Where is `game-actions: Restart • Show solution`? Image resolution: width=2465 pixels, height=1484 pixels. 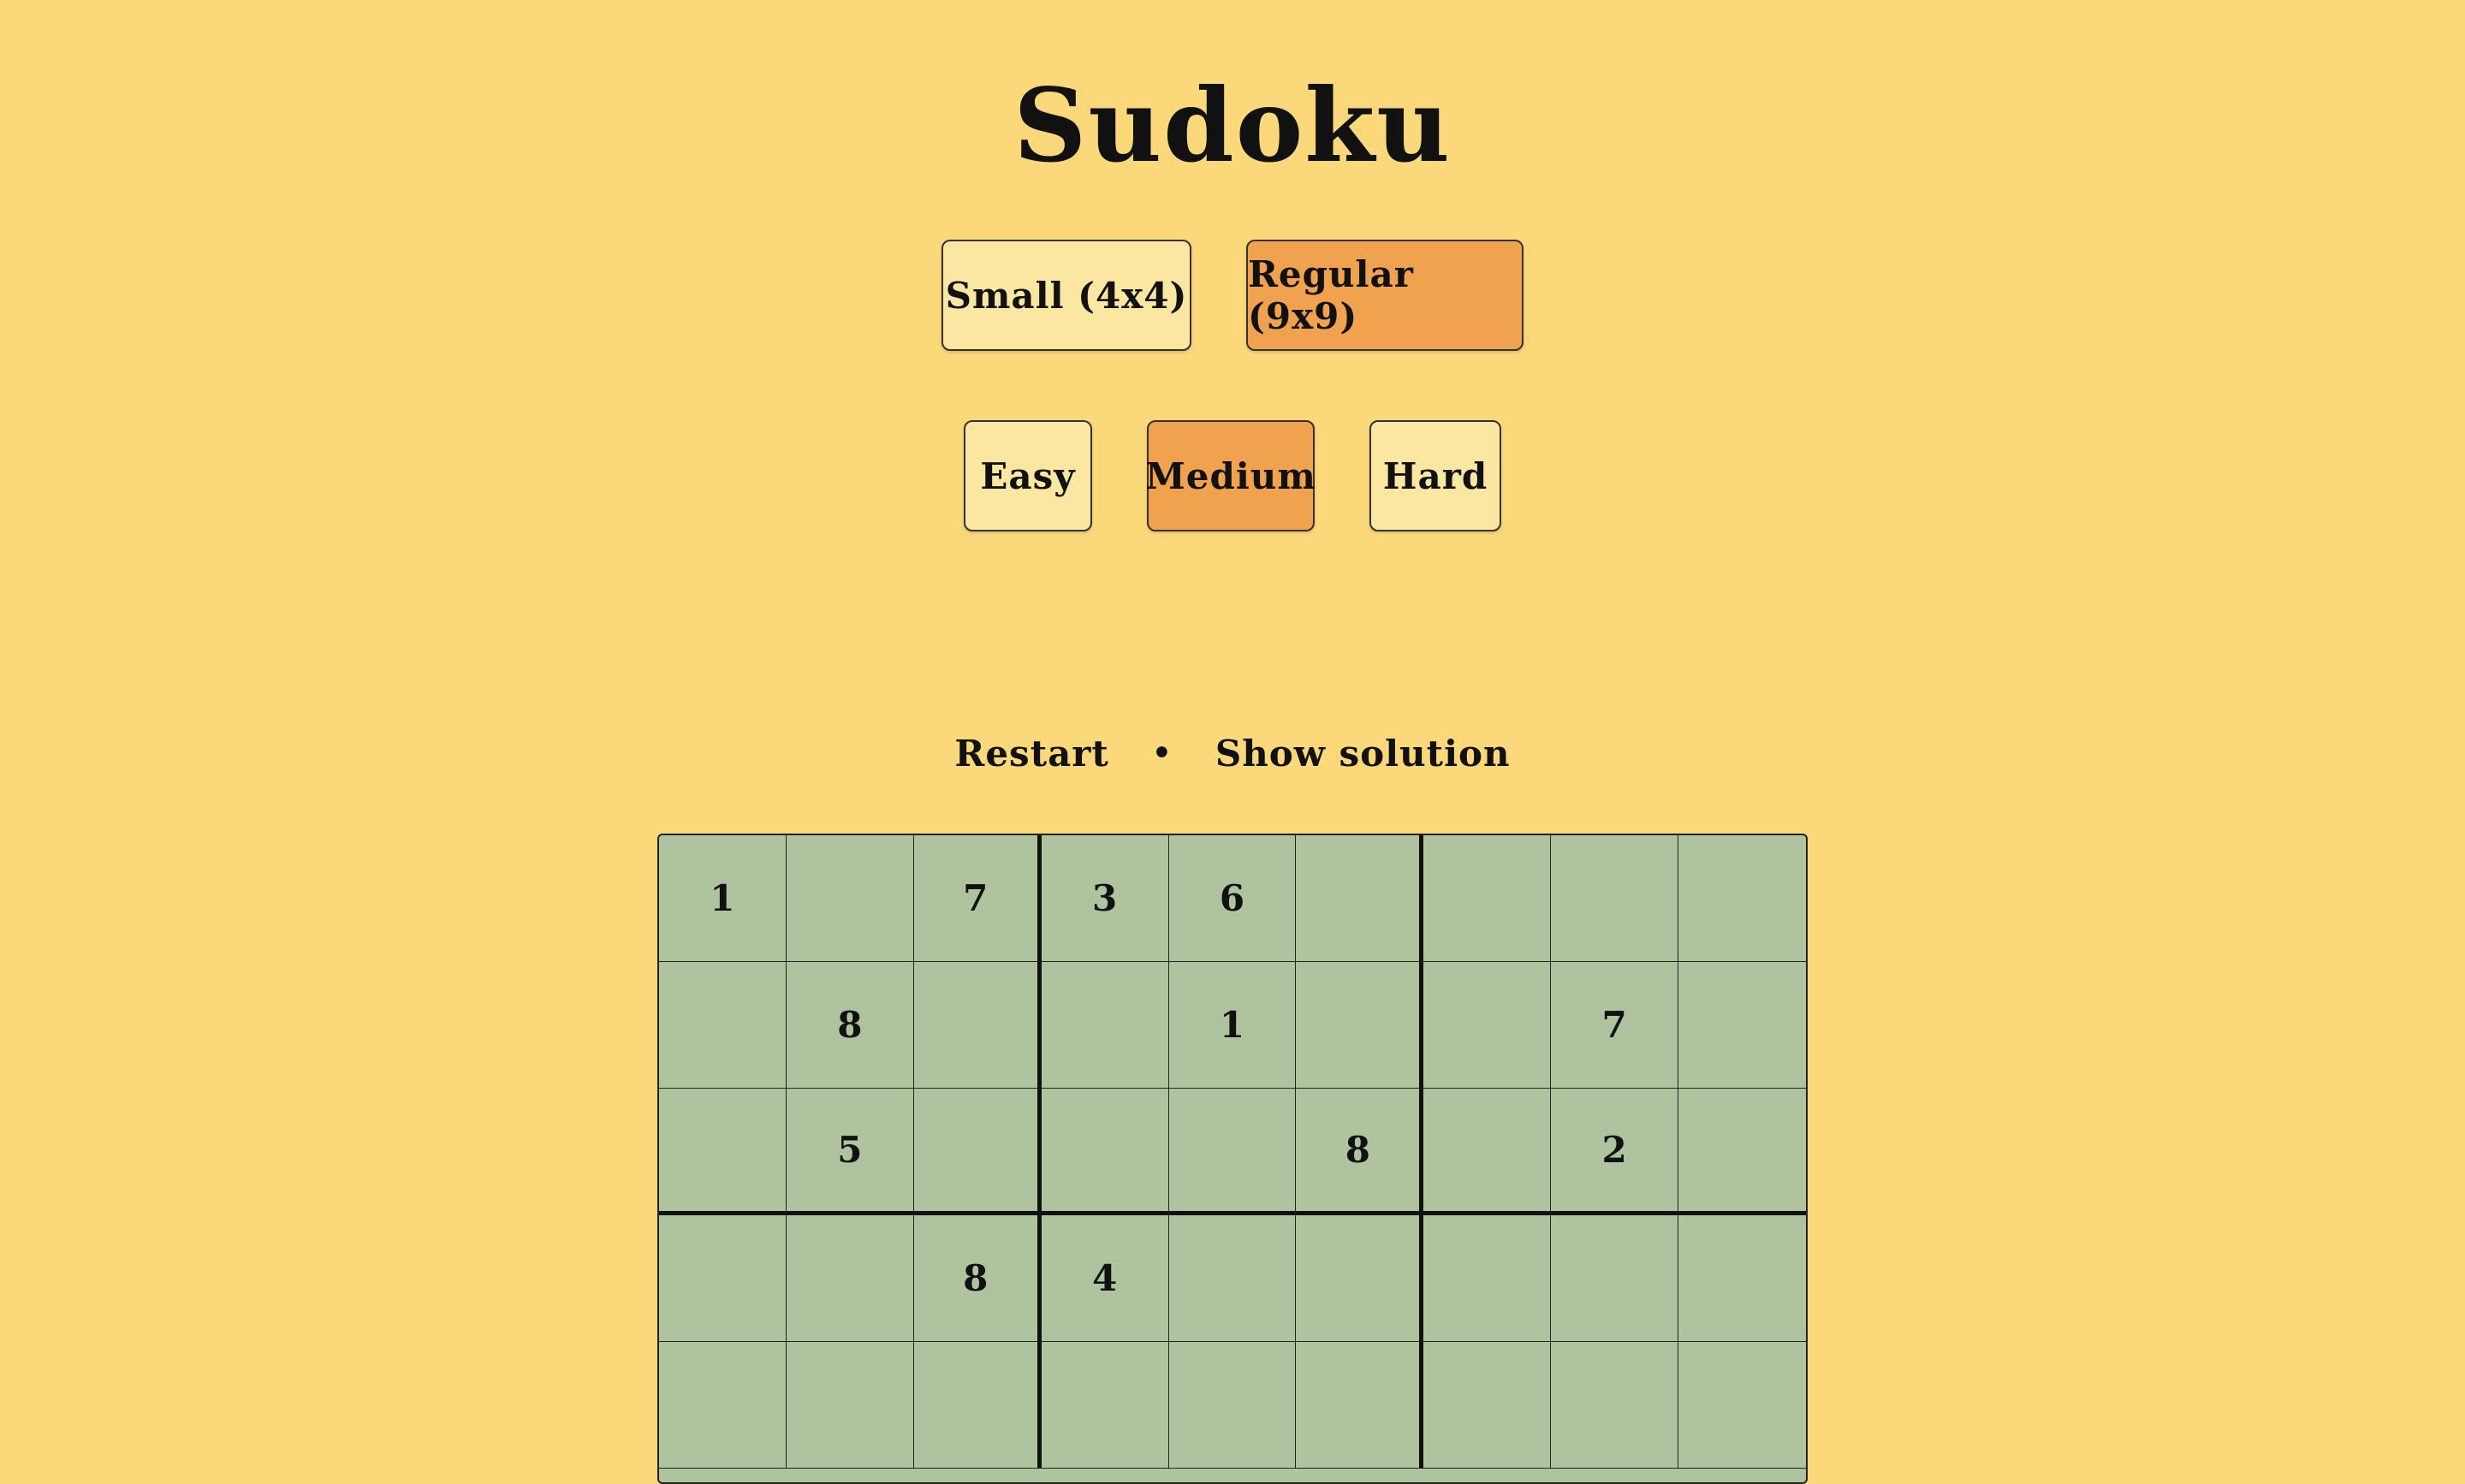
game-actions: Restart • Show solution is located at coordinates (1232, 754).